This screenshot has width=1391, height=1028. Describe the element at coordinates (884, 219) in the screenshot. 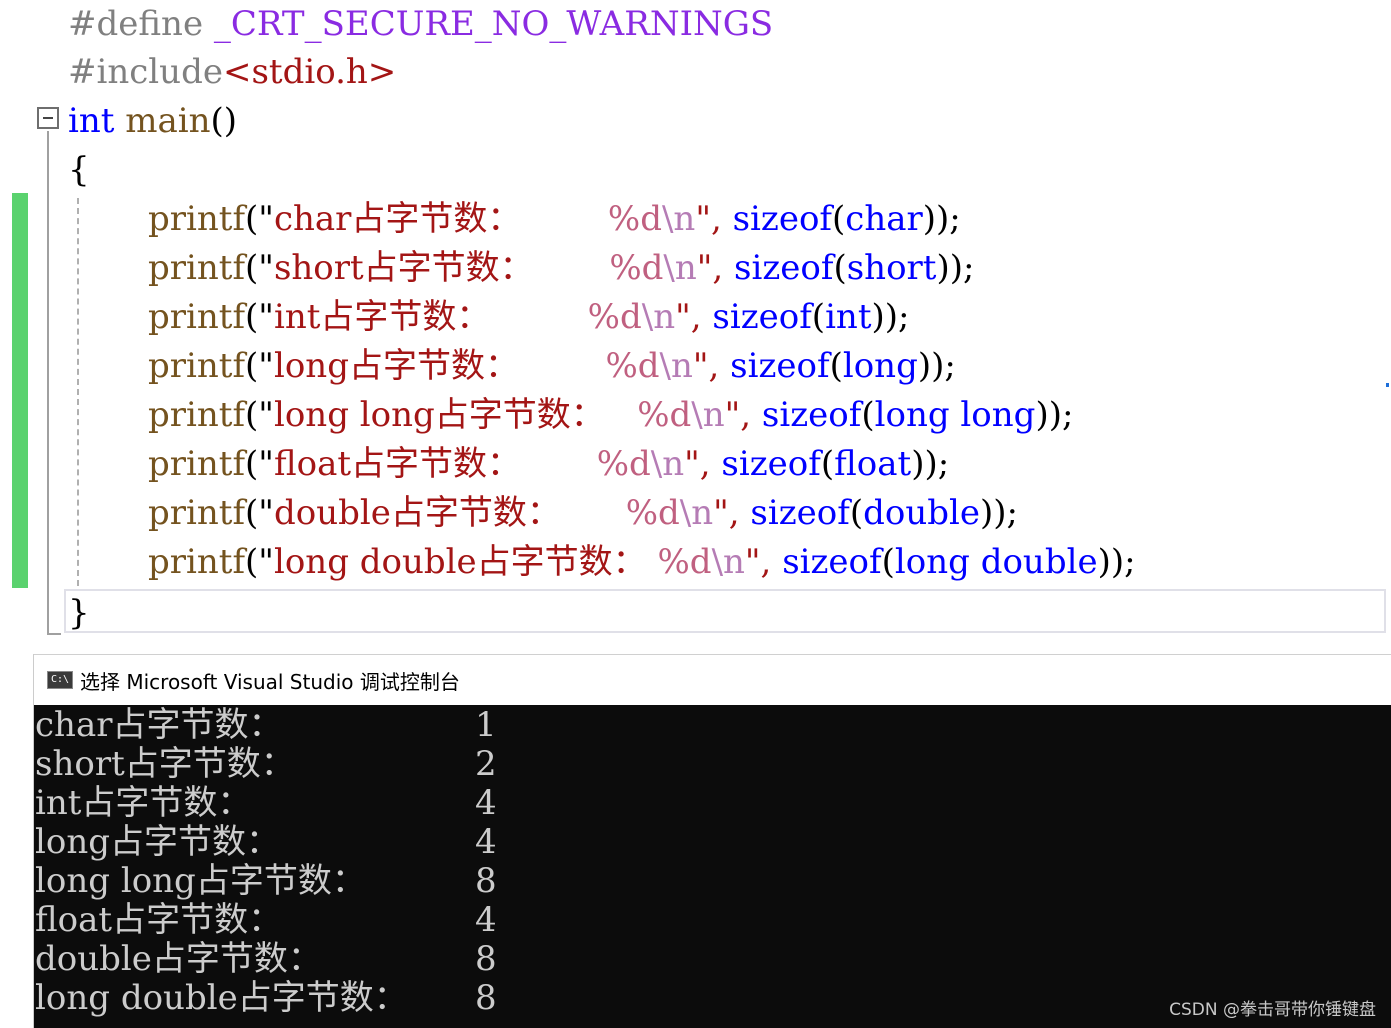

I see `type-name: char` at that location.